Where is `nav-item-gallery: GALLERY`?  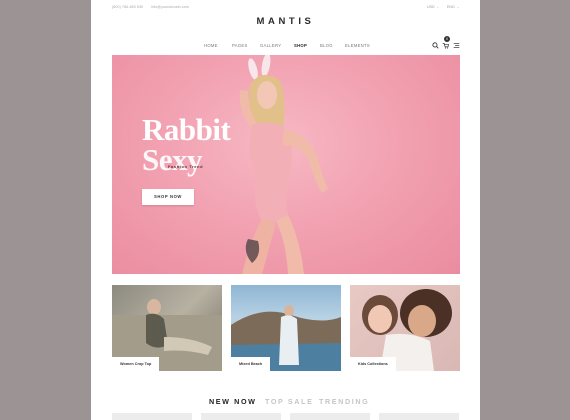 nav-item-gallery: GALLERY is located at coordinates (270, 45).